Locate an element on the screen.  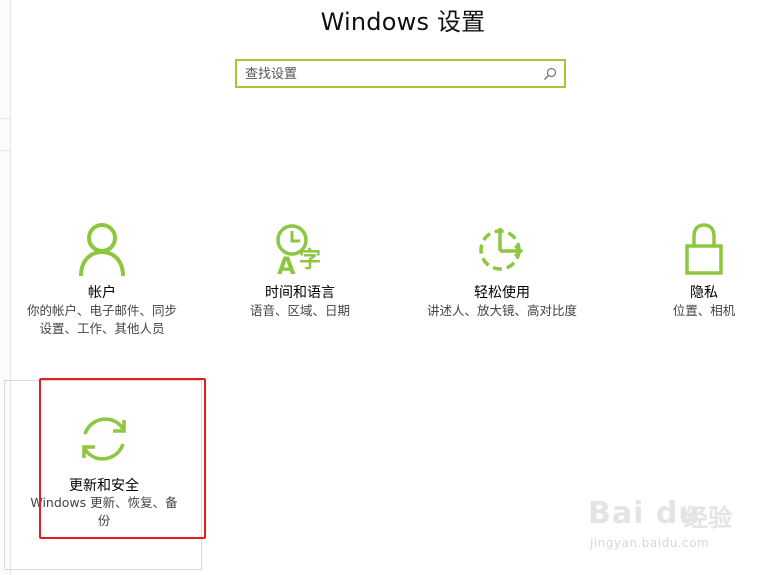
ease-of-access-icon is located at coordinates (501, 249).